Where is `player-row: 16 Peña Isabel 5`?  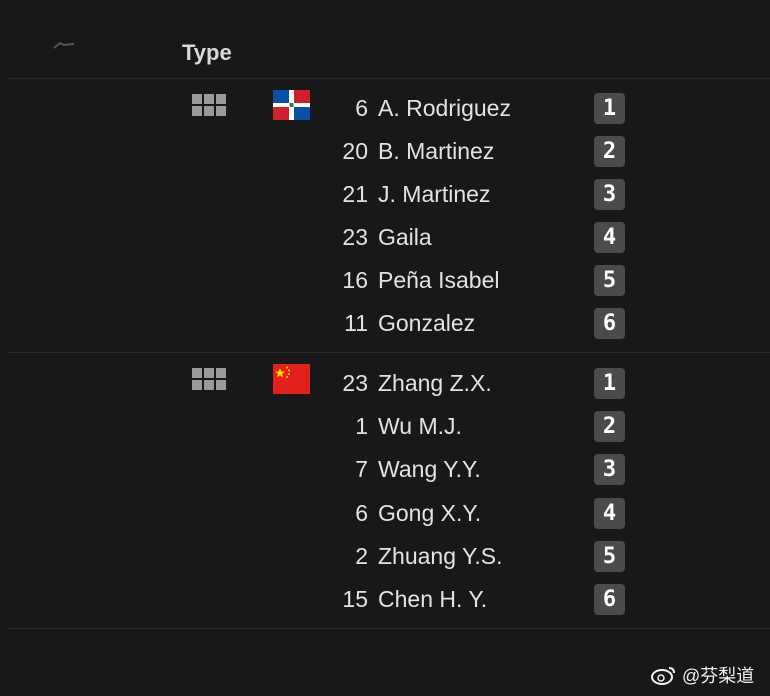
player-row: 16 Peña Isabel 5 is located at coordinates (389, 280).